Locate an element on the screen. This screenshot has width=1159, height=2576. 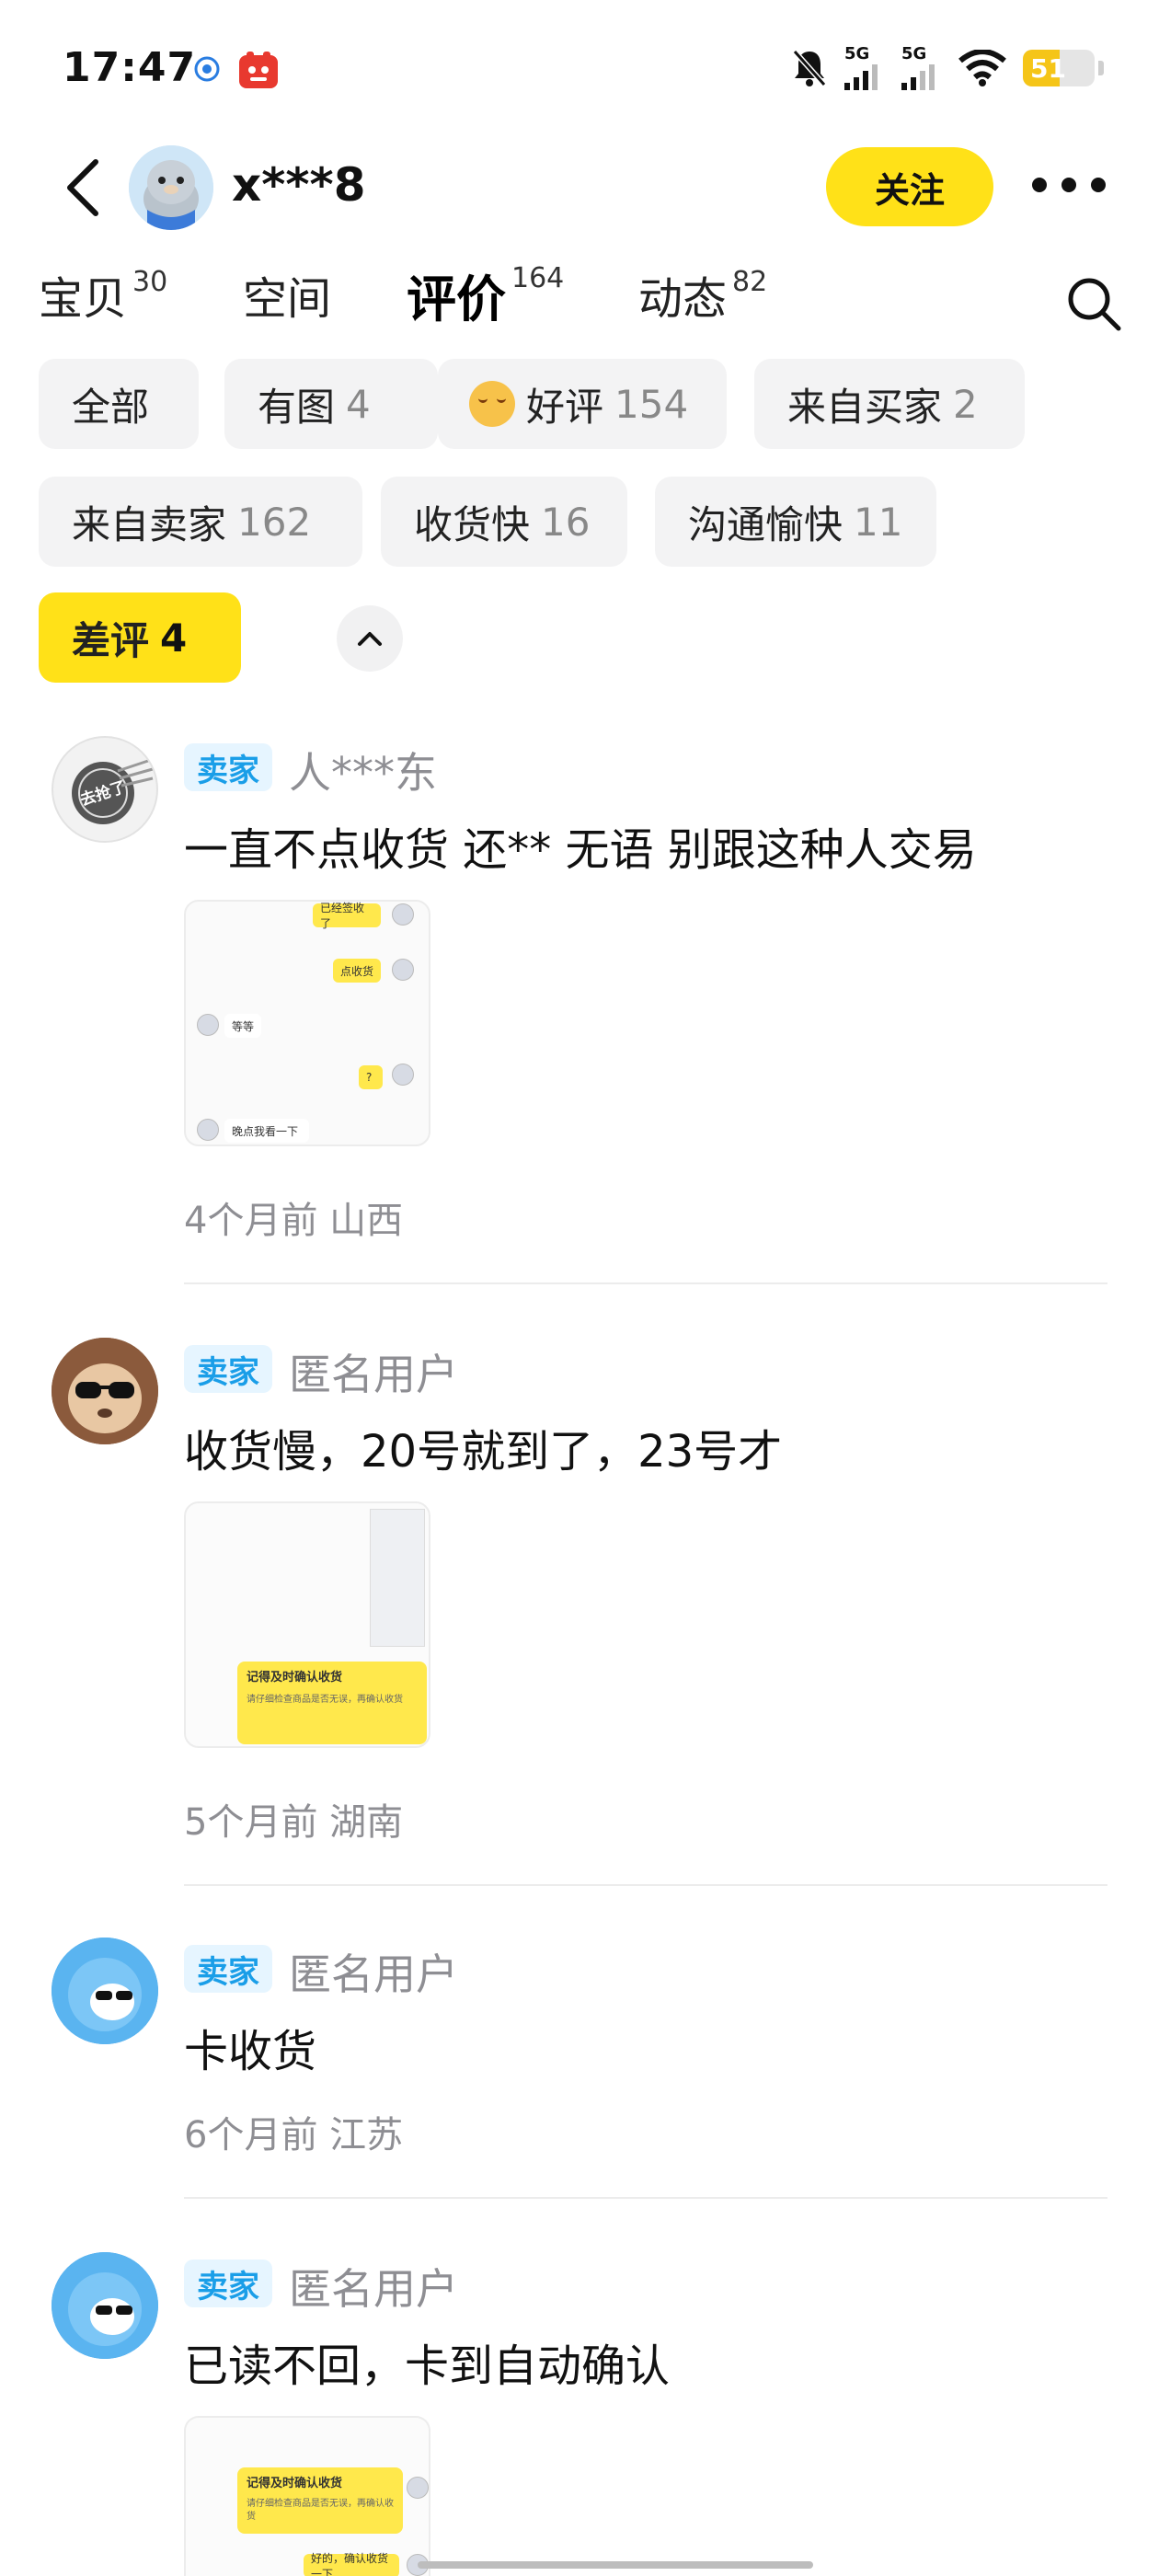
screenshot-thumbnail is located at coordinates (397, 1578).